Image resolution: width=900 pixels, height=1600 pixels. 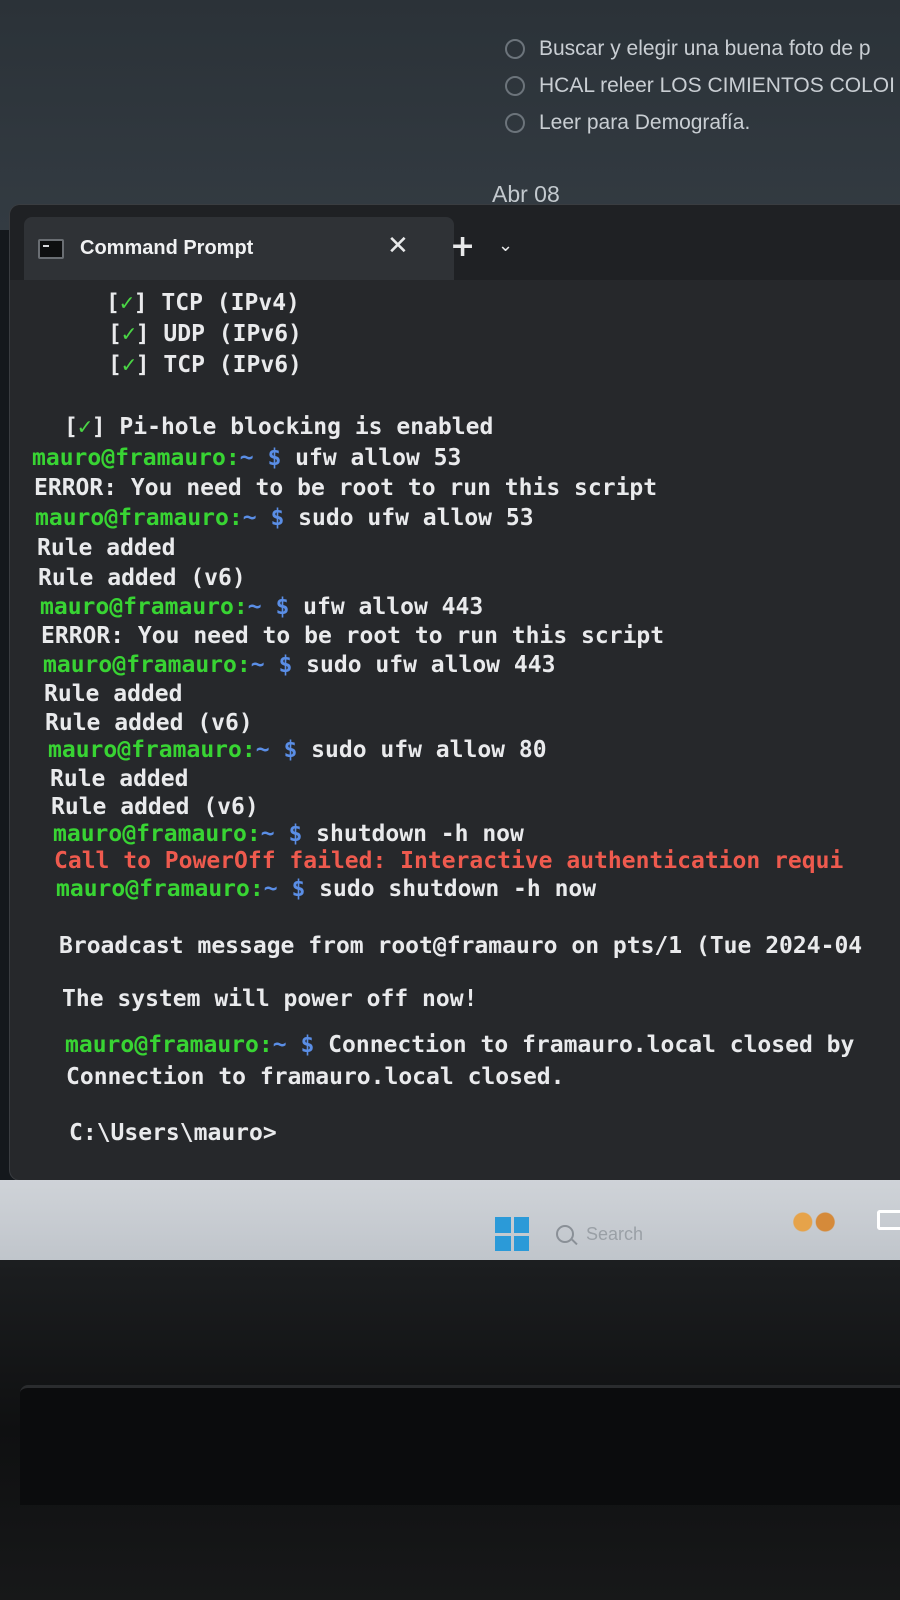 I want to click on prompt-line: mauro@framauro:~ $ sudo ufw allow 53, so click(x=284, y=518).